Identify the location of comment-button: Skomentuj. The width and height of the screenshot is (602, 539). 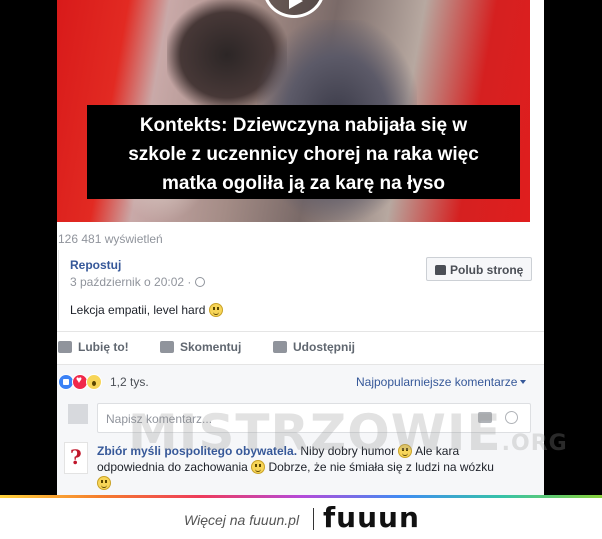
(200, 347).